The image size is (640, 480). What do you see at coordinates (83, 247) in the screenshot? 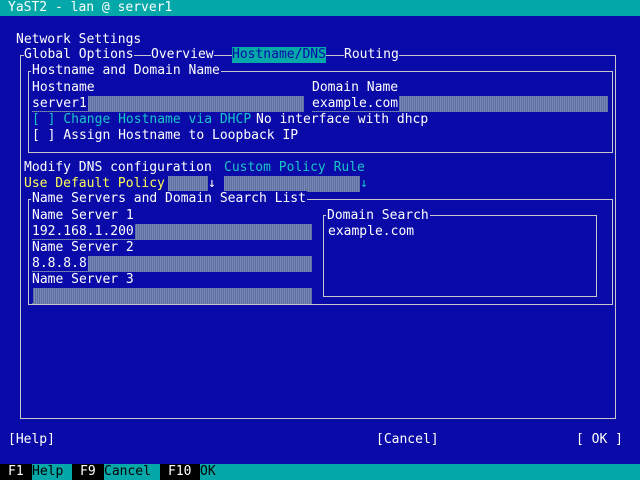
I see `name-server-2-label: Name Server 2` at bounding box center [83, 247].